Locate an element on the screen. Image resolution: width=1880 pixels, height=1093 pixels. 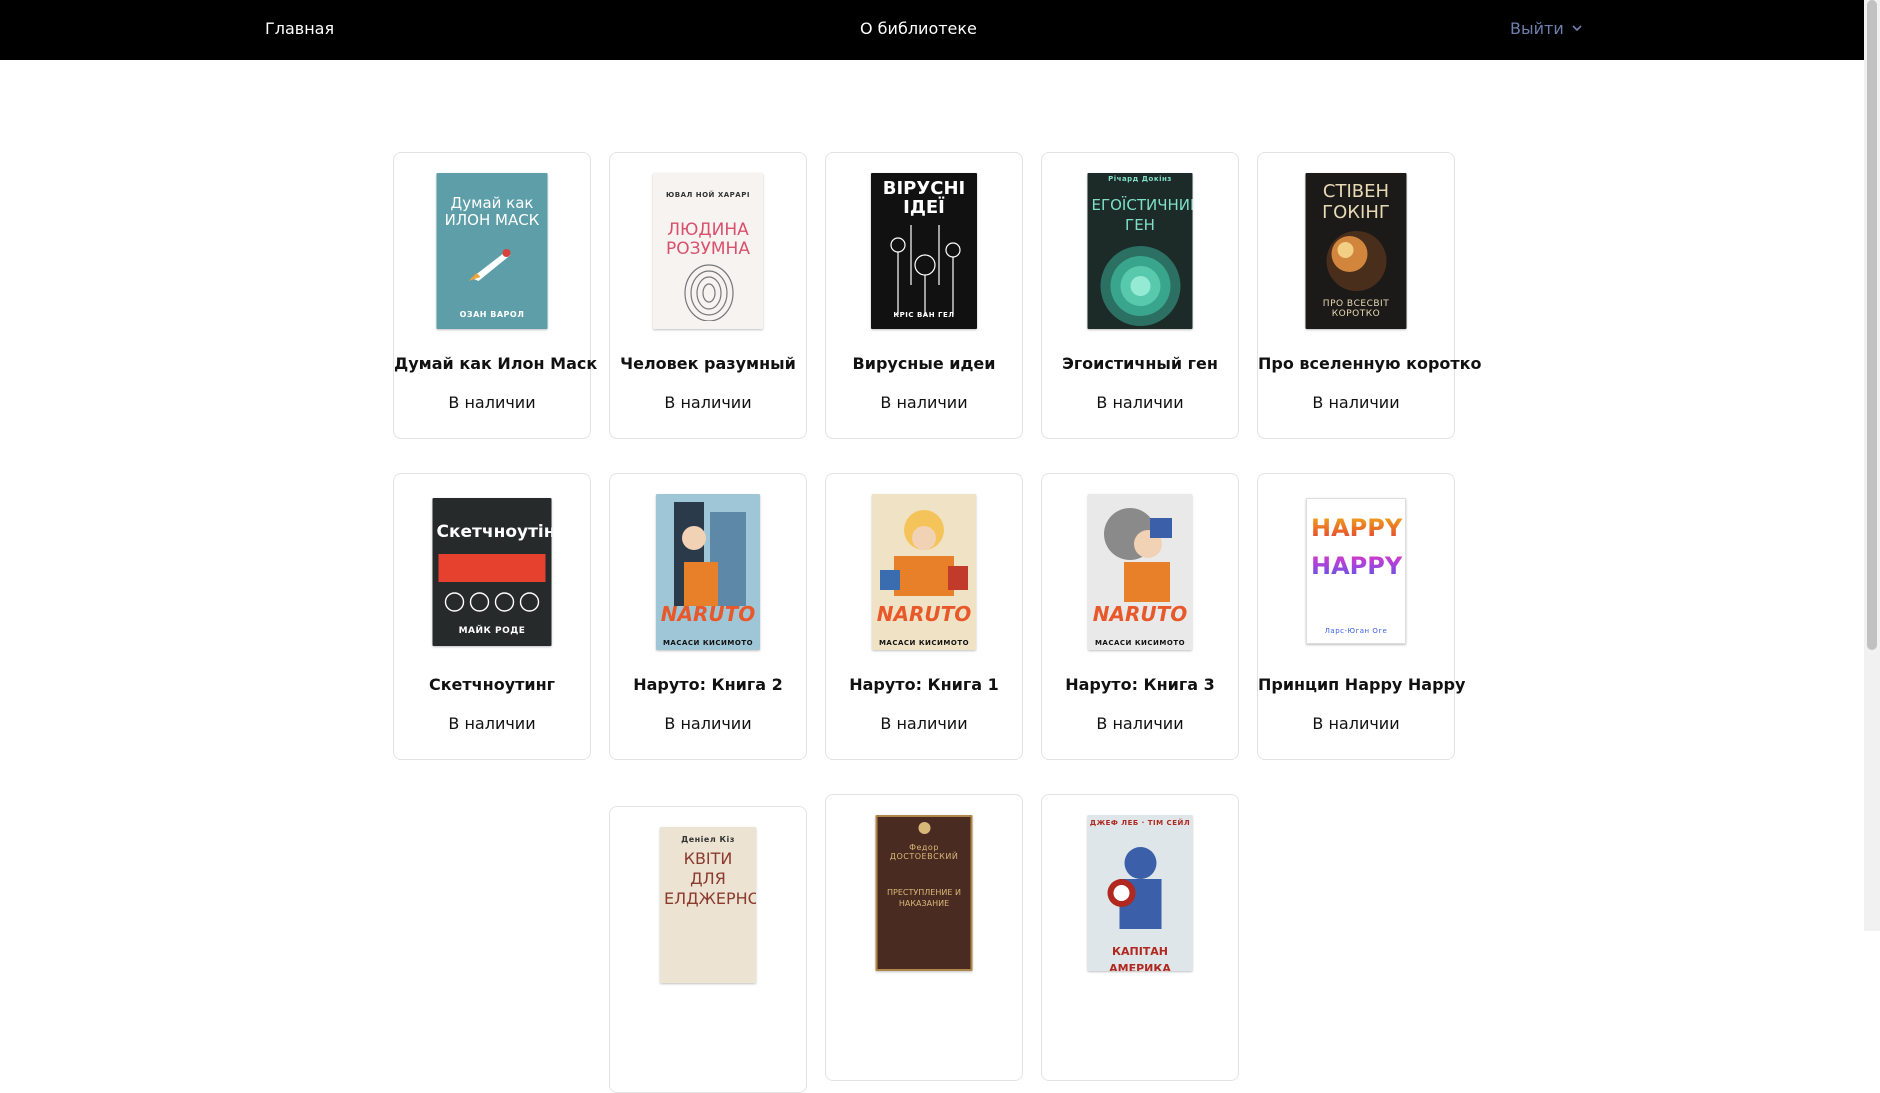
book-cover: Скетчноутінг МАЙК РОДЕ is located at coordinates (492, 572).